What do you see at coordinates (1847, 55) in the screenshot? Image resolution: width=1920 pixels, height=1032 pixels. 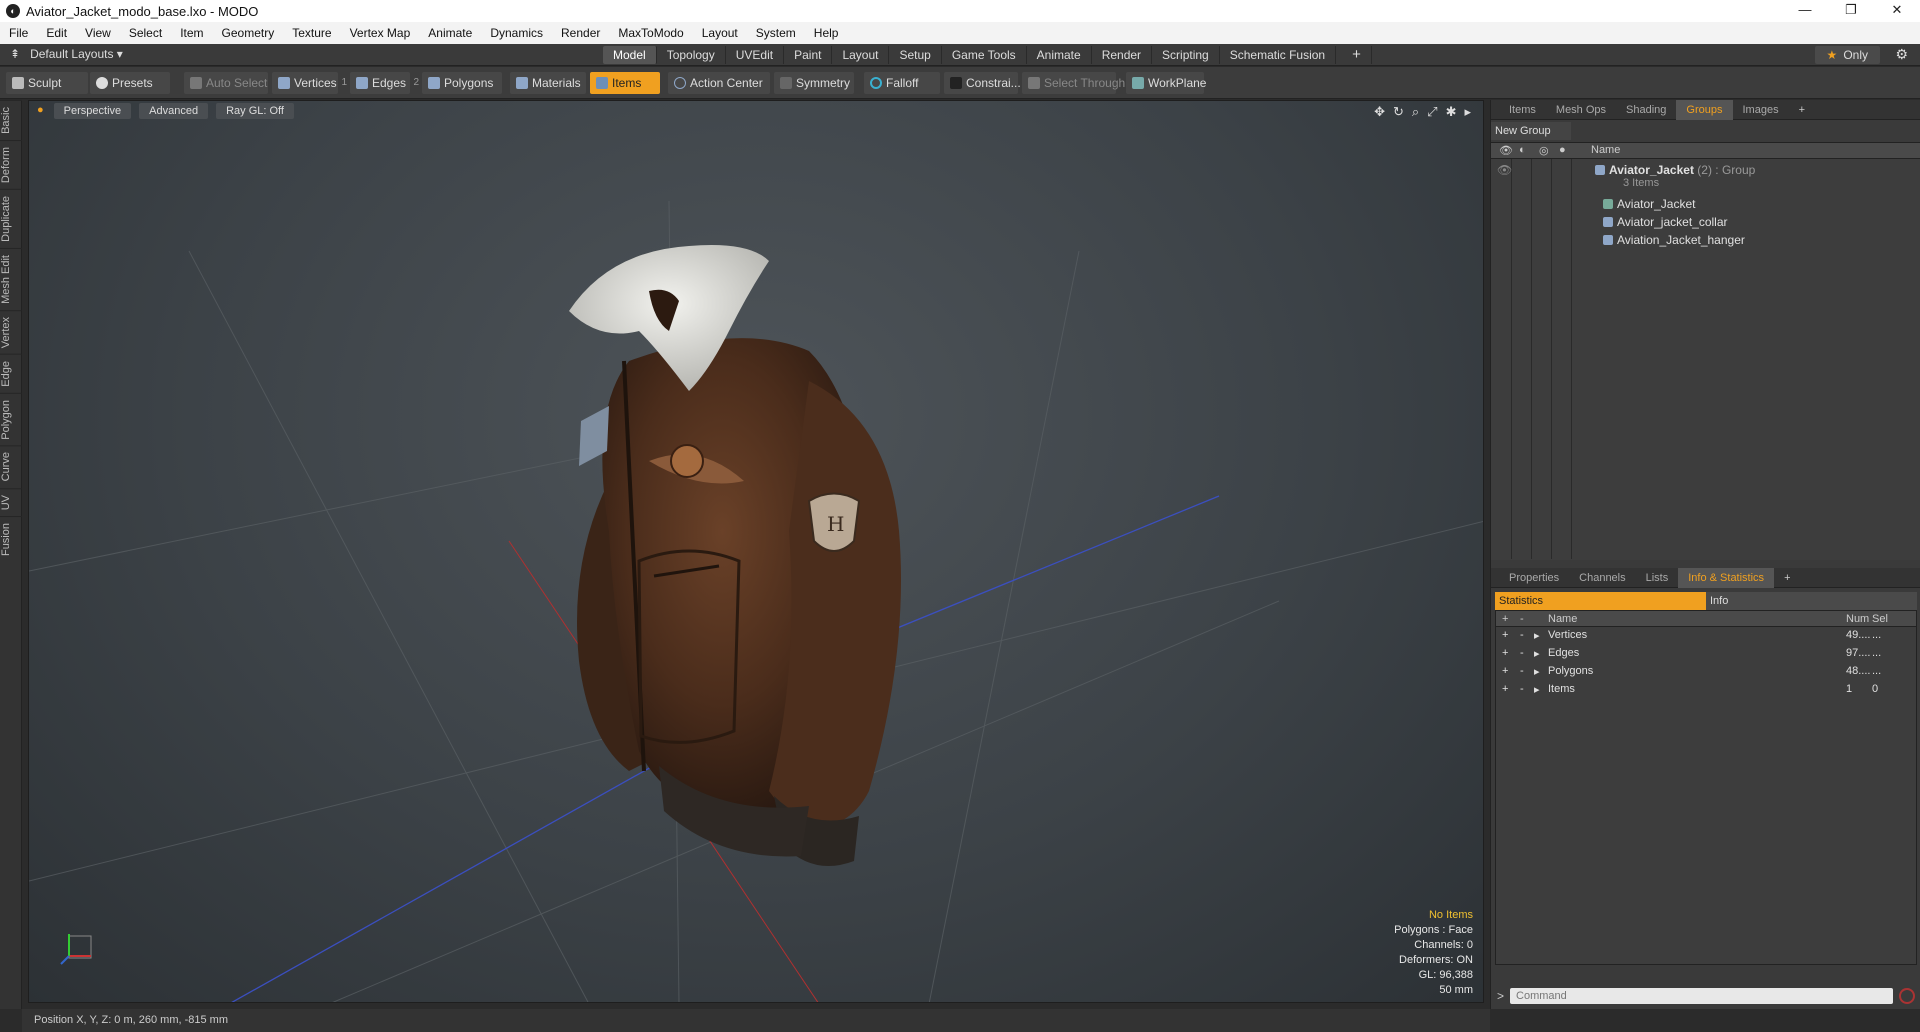 I see `only-toggle: ★ Only` at bounding box center [1847, 55].